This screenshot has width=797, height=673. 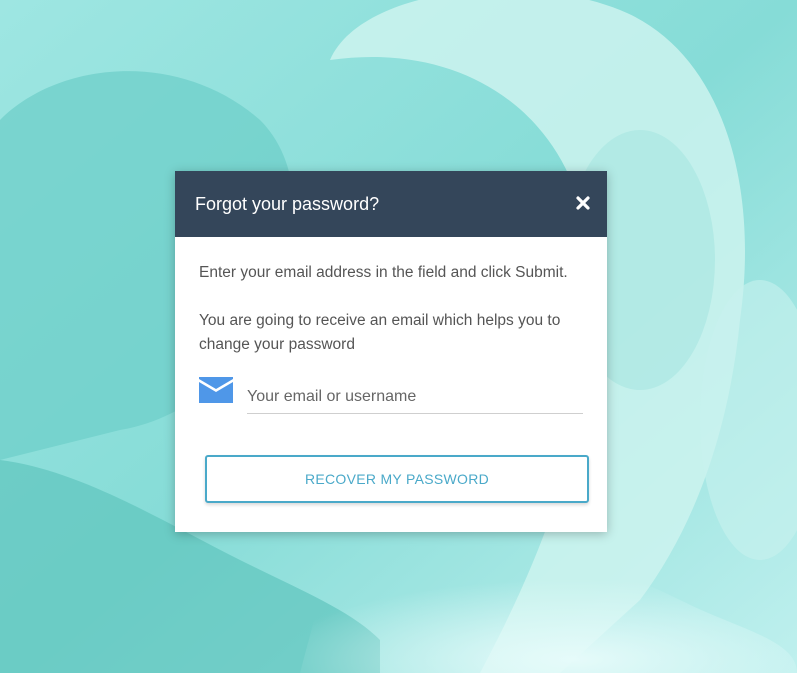 What do you see at coordinates (397, 479) in the screenshot?
I see `recover-password-button: RECOVER MY PASSWORD` at bounding box center [397, 479].